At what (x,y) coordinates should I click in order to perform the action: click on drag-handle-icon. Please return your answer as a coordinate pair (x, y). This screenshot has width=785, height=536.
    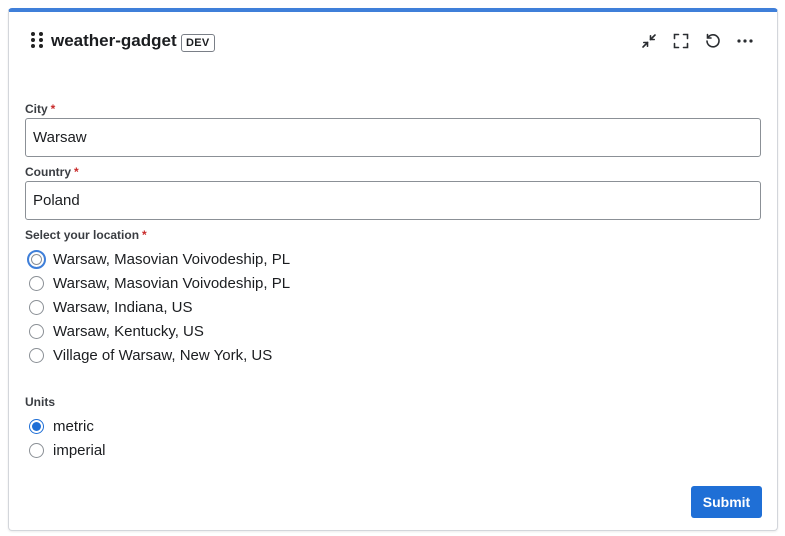
    Looking at the image, I should click on (37, 40).